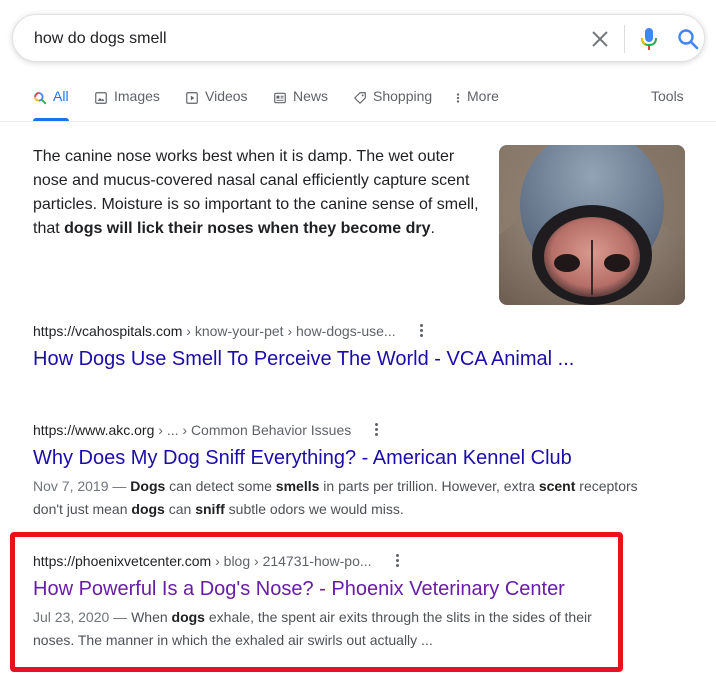 The width and height of the screenshot is (716, 680). Describe the element at coordinates (649, 39) in the screenshot. I see `microphone-icon` at that location.